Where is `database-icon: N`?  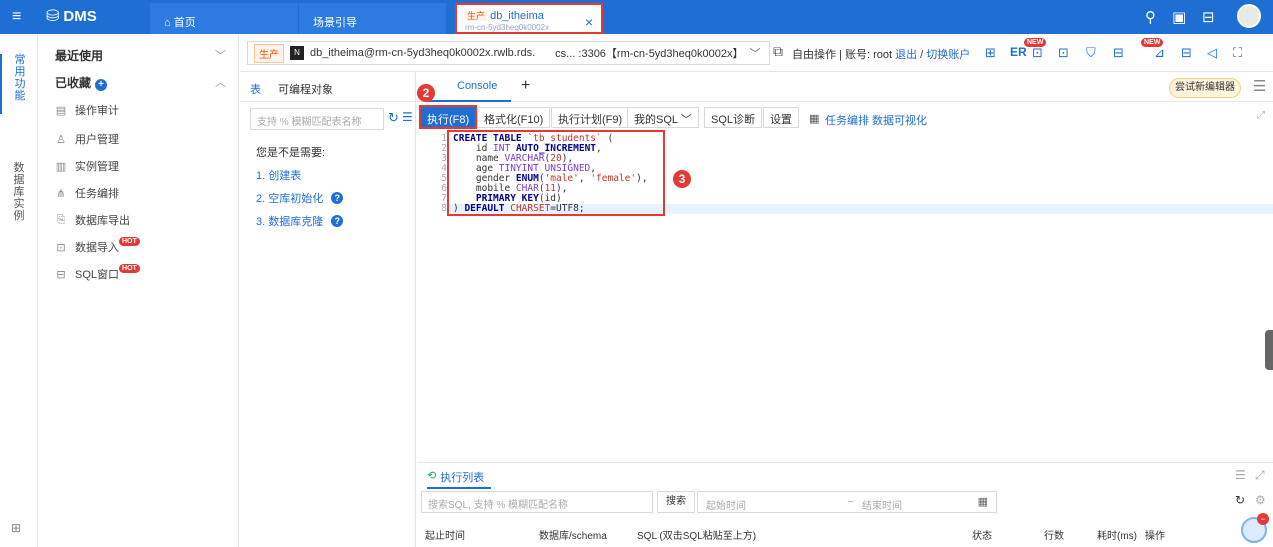
database-icon: N is located at coordinates (297, 53).